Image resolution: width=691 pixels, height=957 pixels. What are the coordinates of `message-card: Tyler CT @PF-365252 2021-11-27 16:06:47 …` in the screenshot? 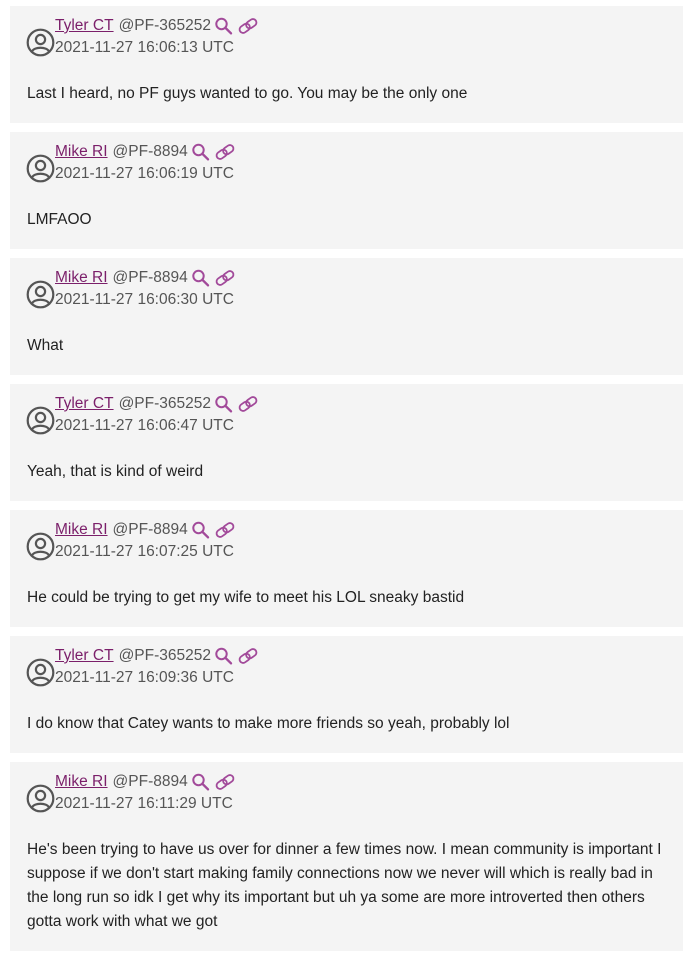 It's located at (346, 442).